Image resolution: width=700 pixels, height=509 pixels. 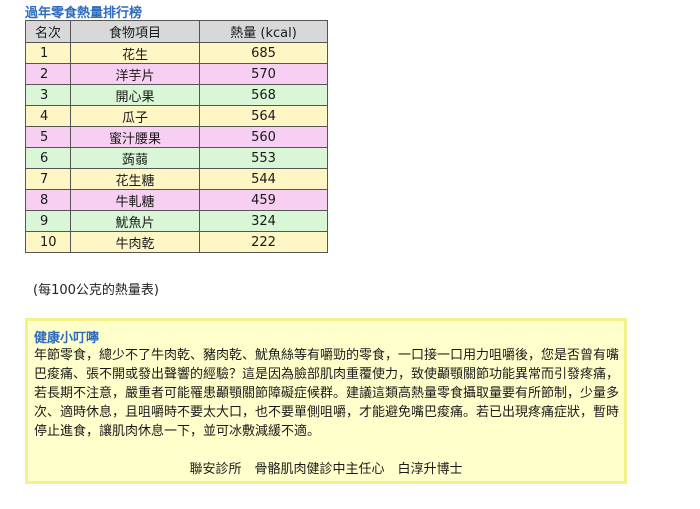 I want to click on rank-cell: 6, so click(x=48, y=158).